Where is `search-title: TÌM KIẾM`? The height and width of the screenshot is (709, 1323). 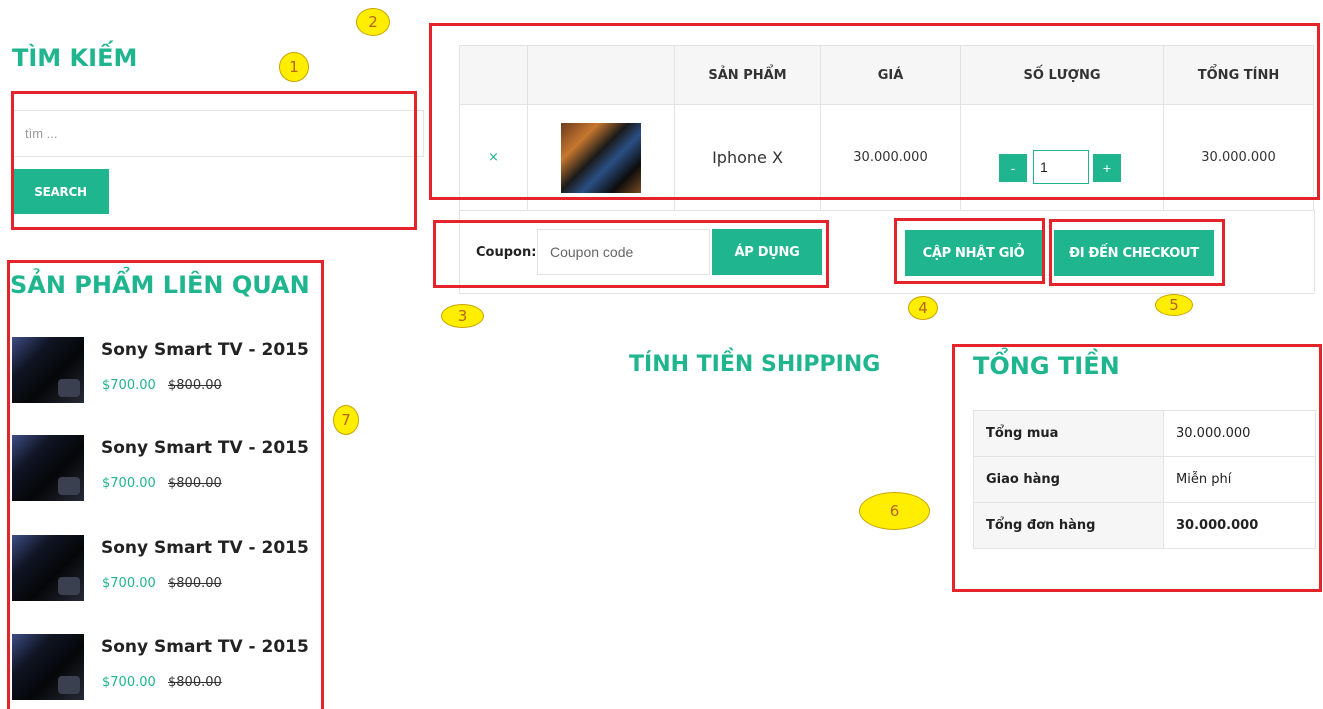
search-title: TÌM KIẾM is located at coordinates (75, 58).